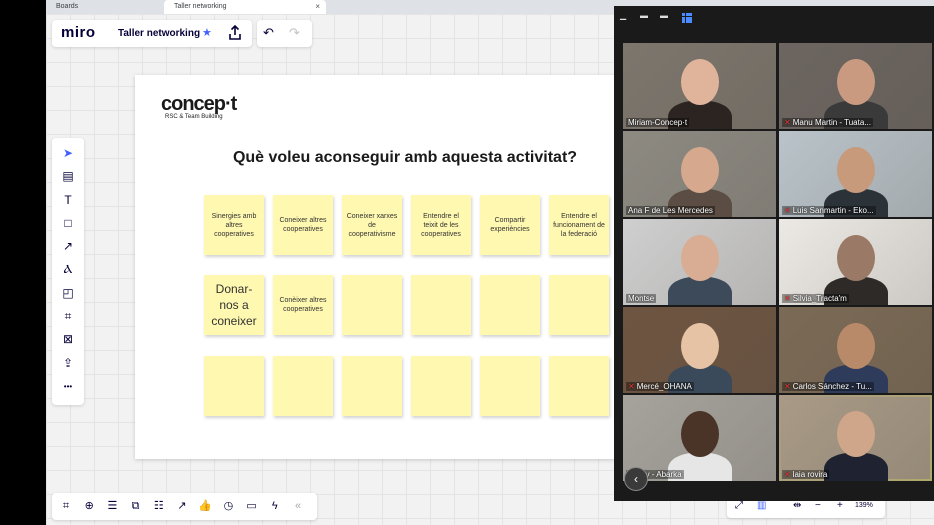 Image resolution: width=934 pixels, height=525 pixels. What do you see at coordinates (579, 225) in the screenshot?
I see `sticky-note: Entendre el funcionament de la federació` at bounding box center [579, 225].